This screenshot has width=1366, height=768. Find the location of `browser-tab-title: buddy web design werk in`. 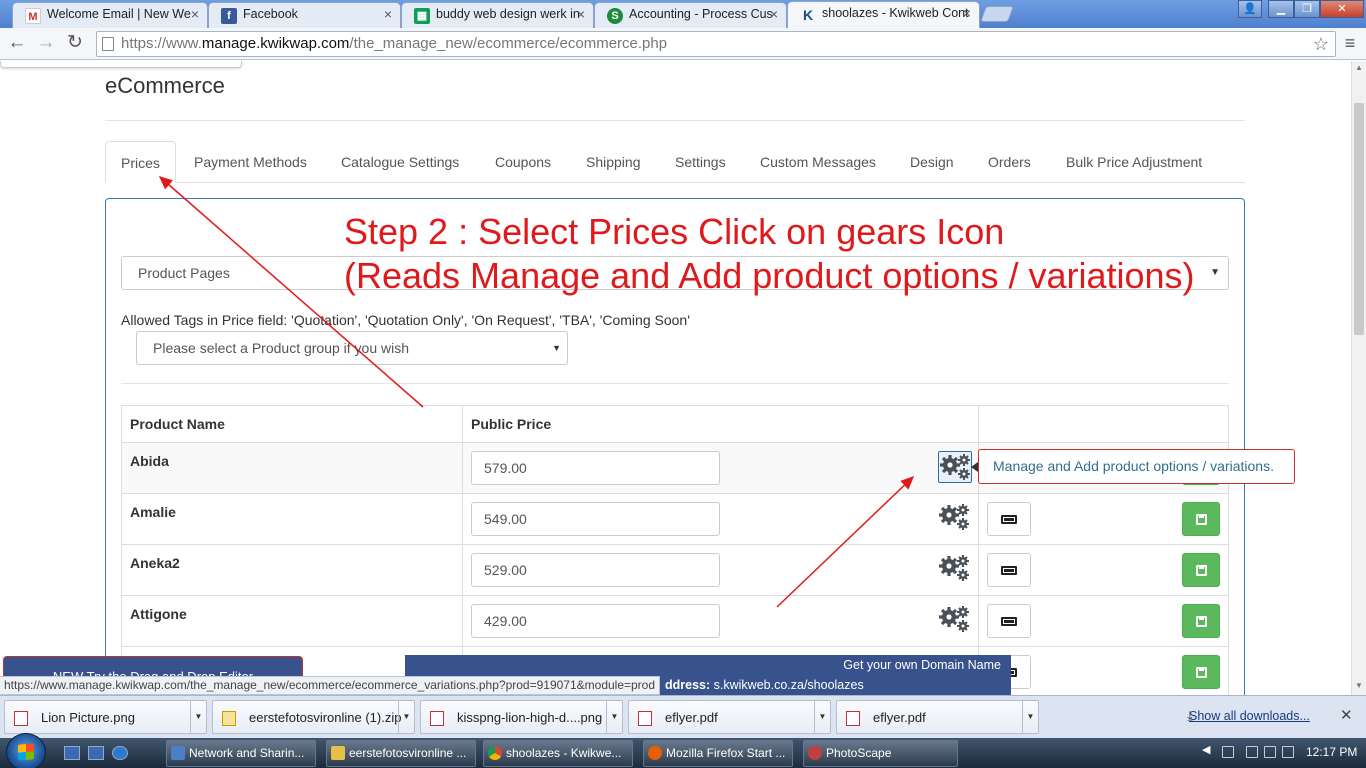

browser-tab-title: buddy web design werk in is located at coordinates (508, 14).